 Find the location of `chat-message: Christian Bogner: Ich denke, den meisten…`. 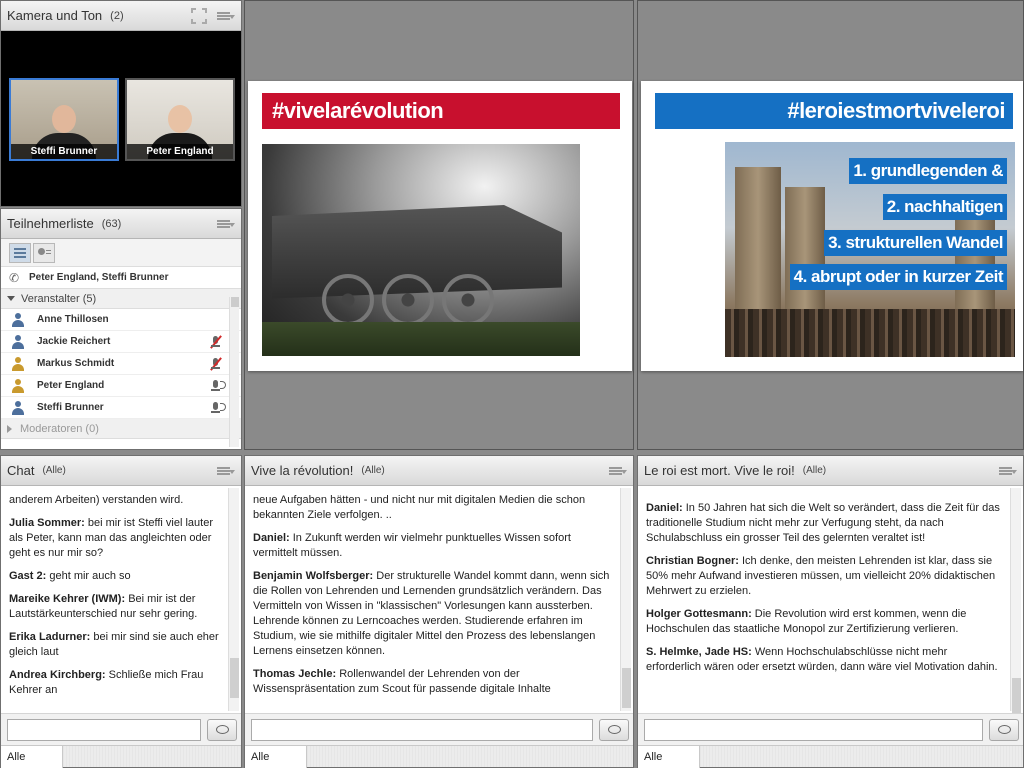

chat-message: Christian Bogner: Ich denke, den meisten… is located at coordinates (821, 576).